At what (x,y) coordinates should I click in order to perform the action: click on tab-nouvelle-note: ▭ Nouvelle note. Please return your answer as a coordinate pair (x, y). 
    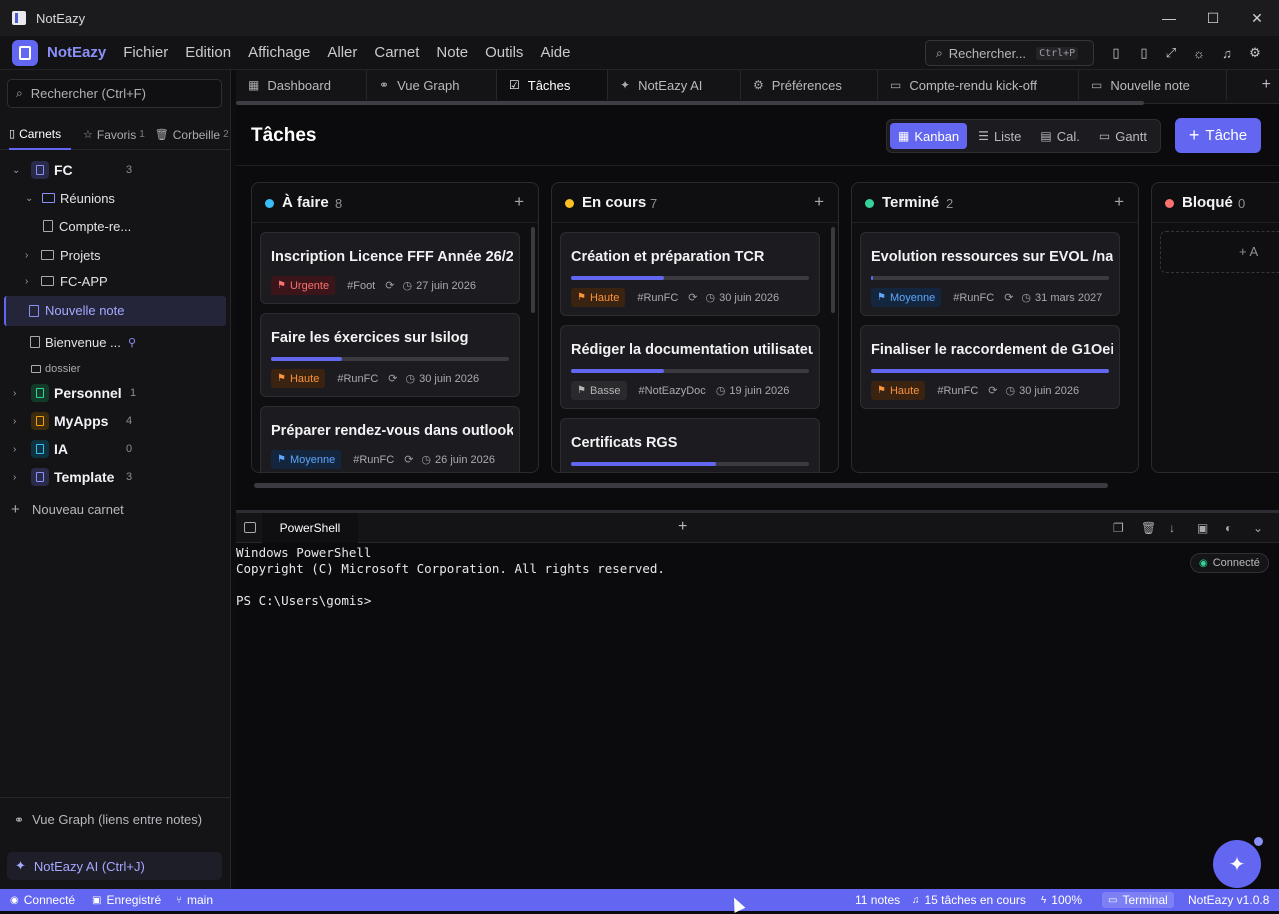
    Looking at the image, I should click on (1153, 85).